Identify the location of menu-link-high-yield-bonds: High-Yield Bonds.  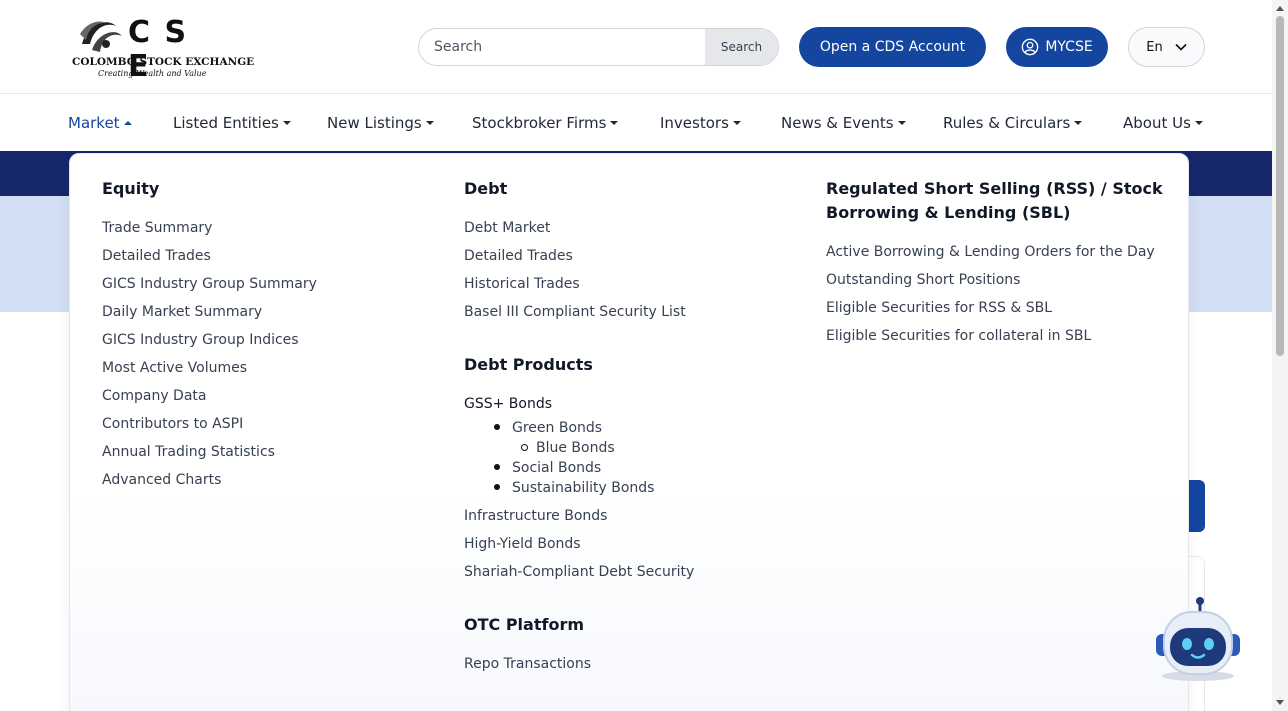
(522, 544).